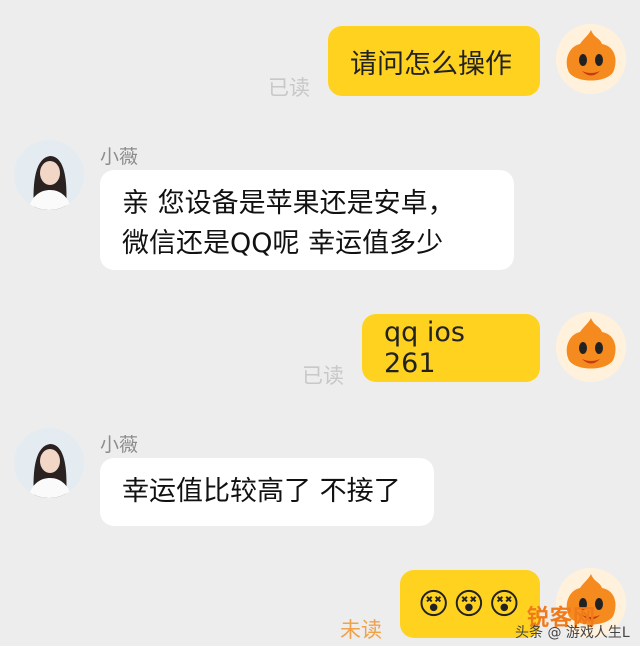 The image size is (640, 646). I want to click on unread-status: 未读, so click(361, 630).